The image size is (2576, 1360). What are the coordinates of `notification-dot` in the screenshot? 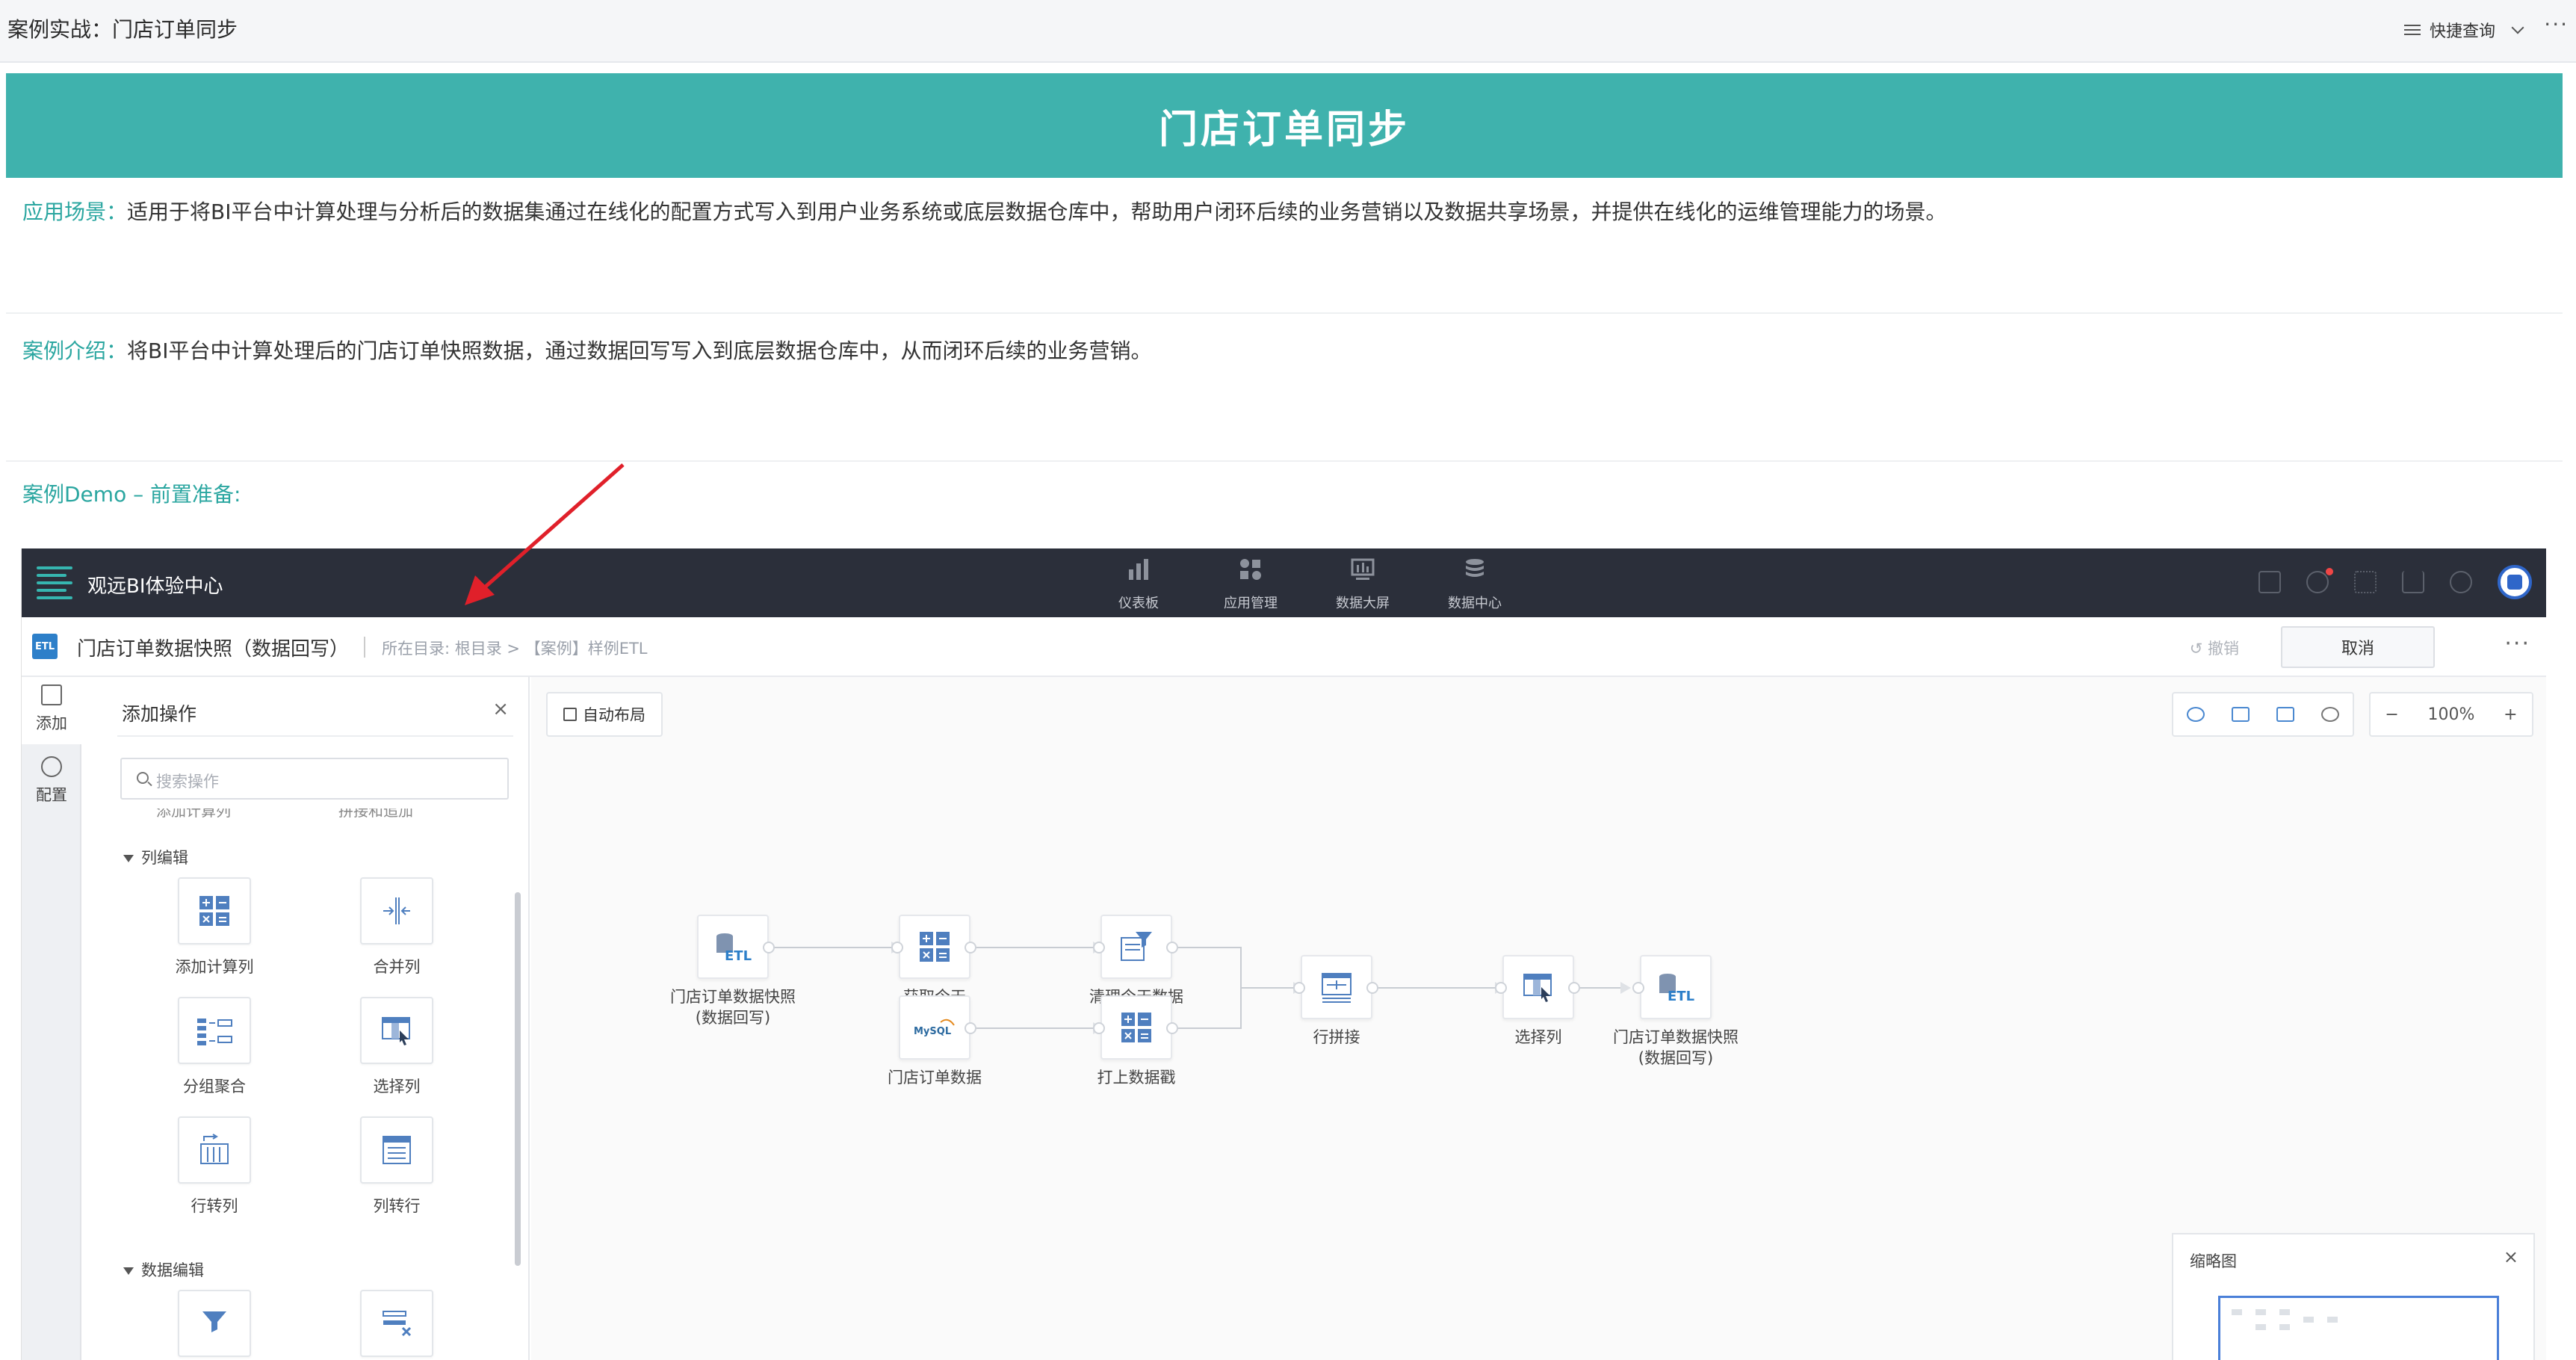 It's located at (2329, 571).